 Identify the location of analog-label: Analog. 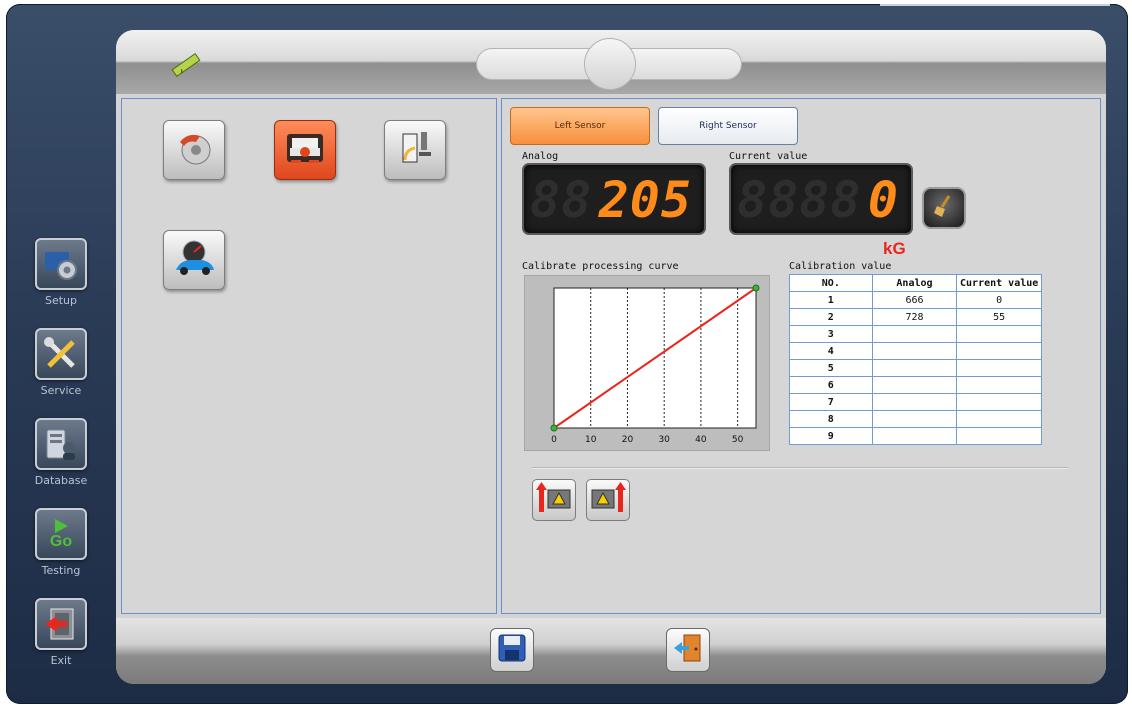
(540, 156).